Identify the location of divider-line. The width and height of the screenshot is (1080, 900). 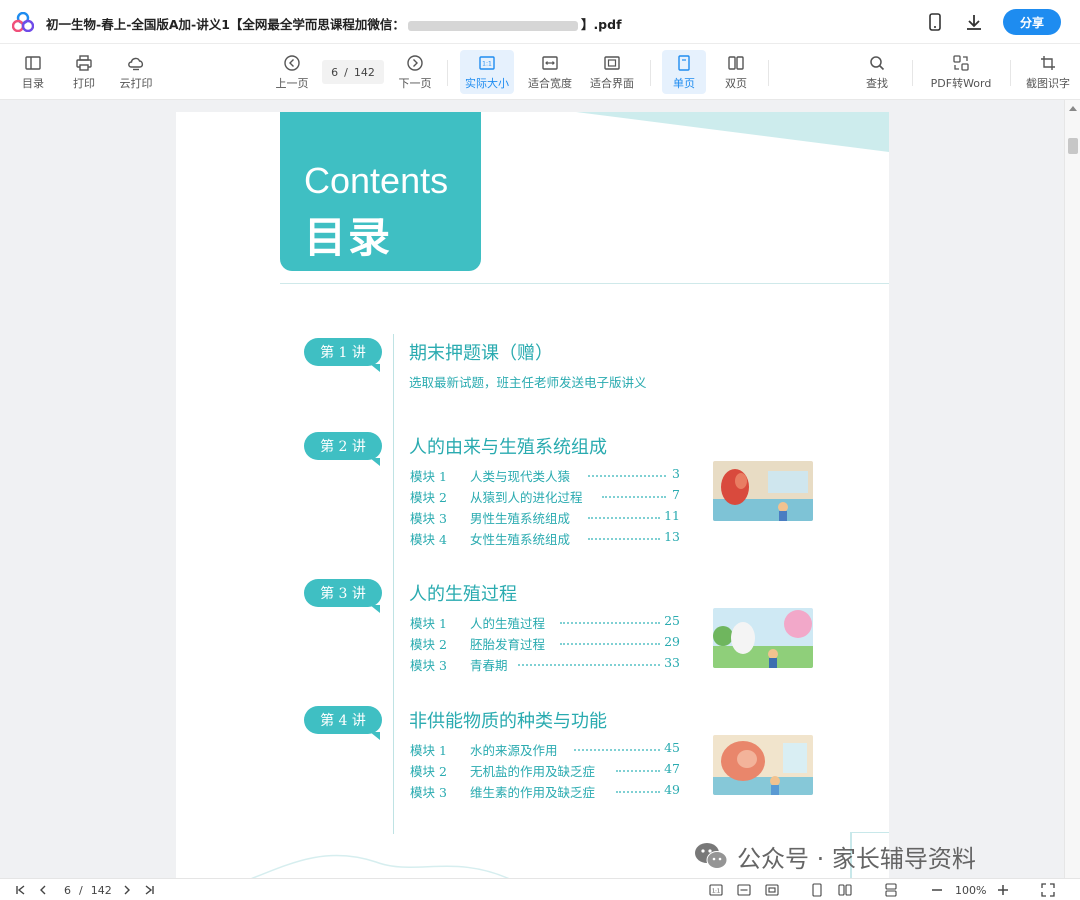
(584, 283).